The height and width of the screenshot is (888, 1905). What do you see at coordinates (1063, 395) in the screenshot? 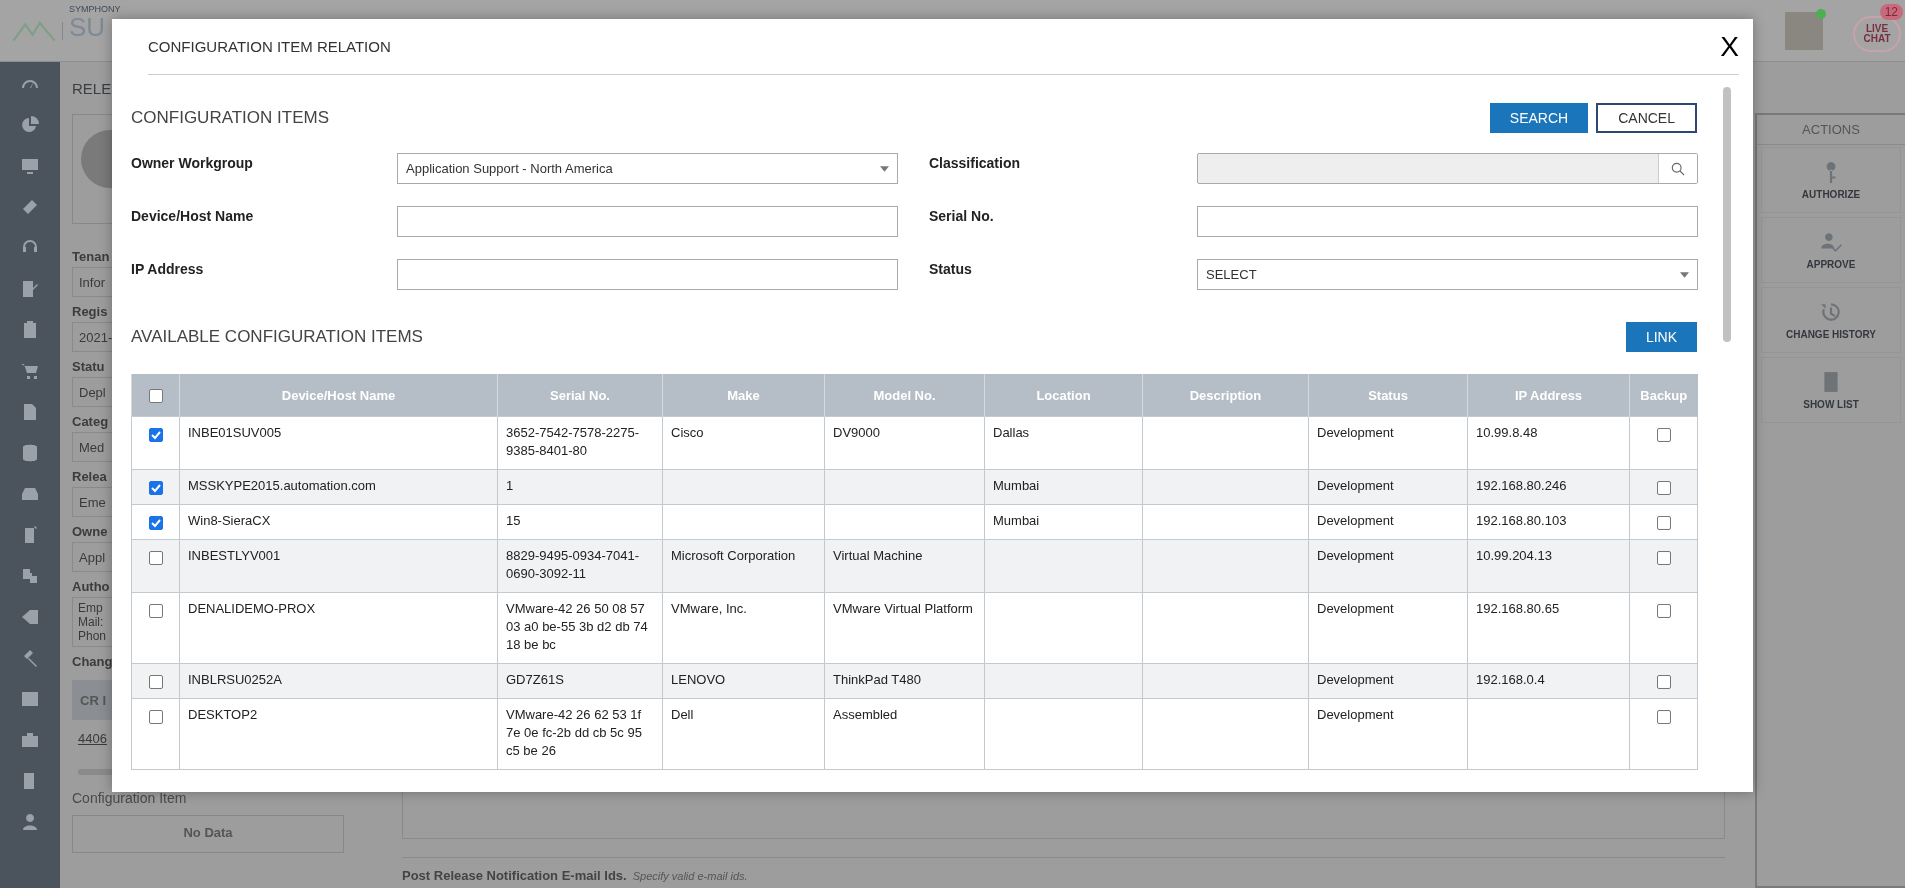
I see `column-header: Location` at bounding box center [1063, 395].